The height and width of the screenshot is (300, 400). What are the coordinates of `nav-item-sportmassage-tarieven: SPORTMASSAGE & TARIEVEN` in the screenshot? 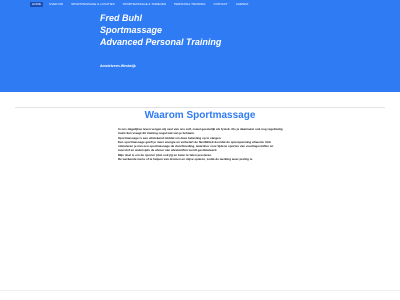 It's located at (145, 4).